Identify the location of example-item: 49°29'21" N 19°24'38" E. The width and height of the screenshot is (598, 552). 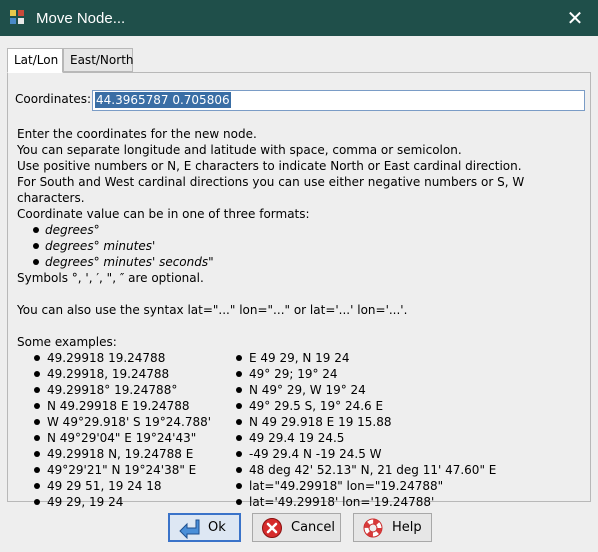
(126, 470).